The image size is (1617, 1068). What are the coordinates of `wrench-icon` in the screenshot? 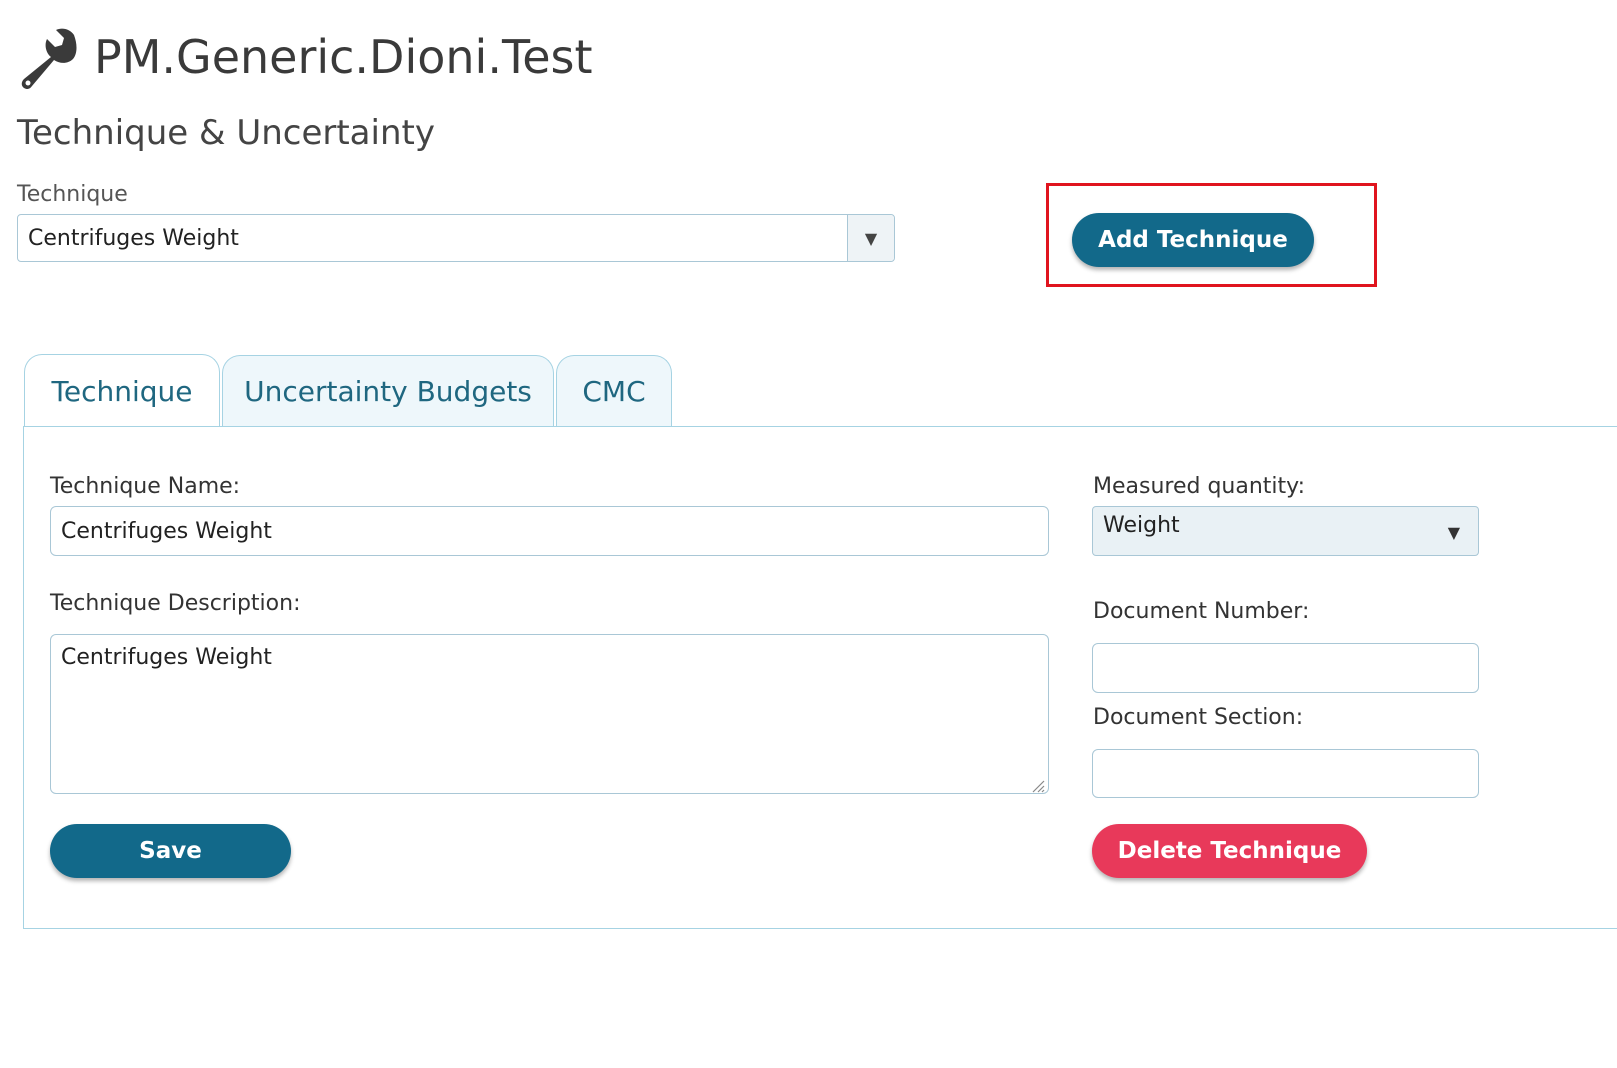 It's located at (48, 57).